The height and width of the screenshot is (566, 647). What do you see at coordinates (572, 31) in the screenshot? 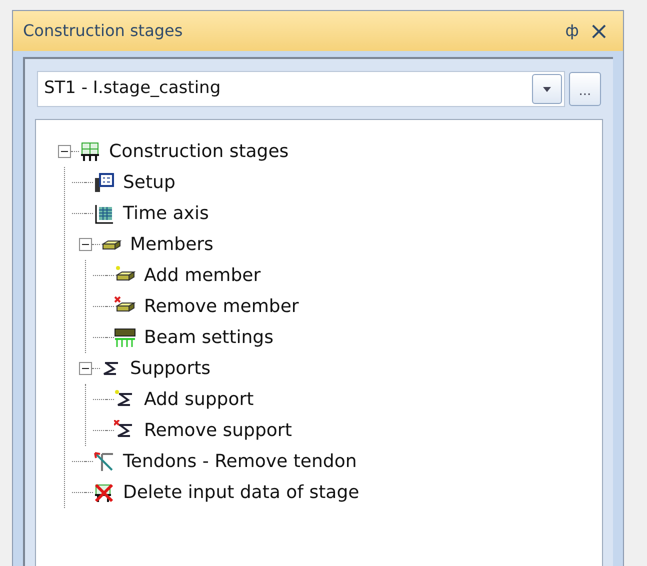
I see `pin-button: ф` at bounding box center [572, 31].